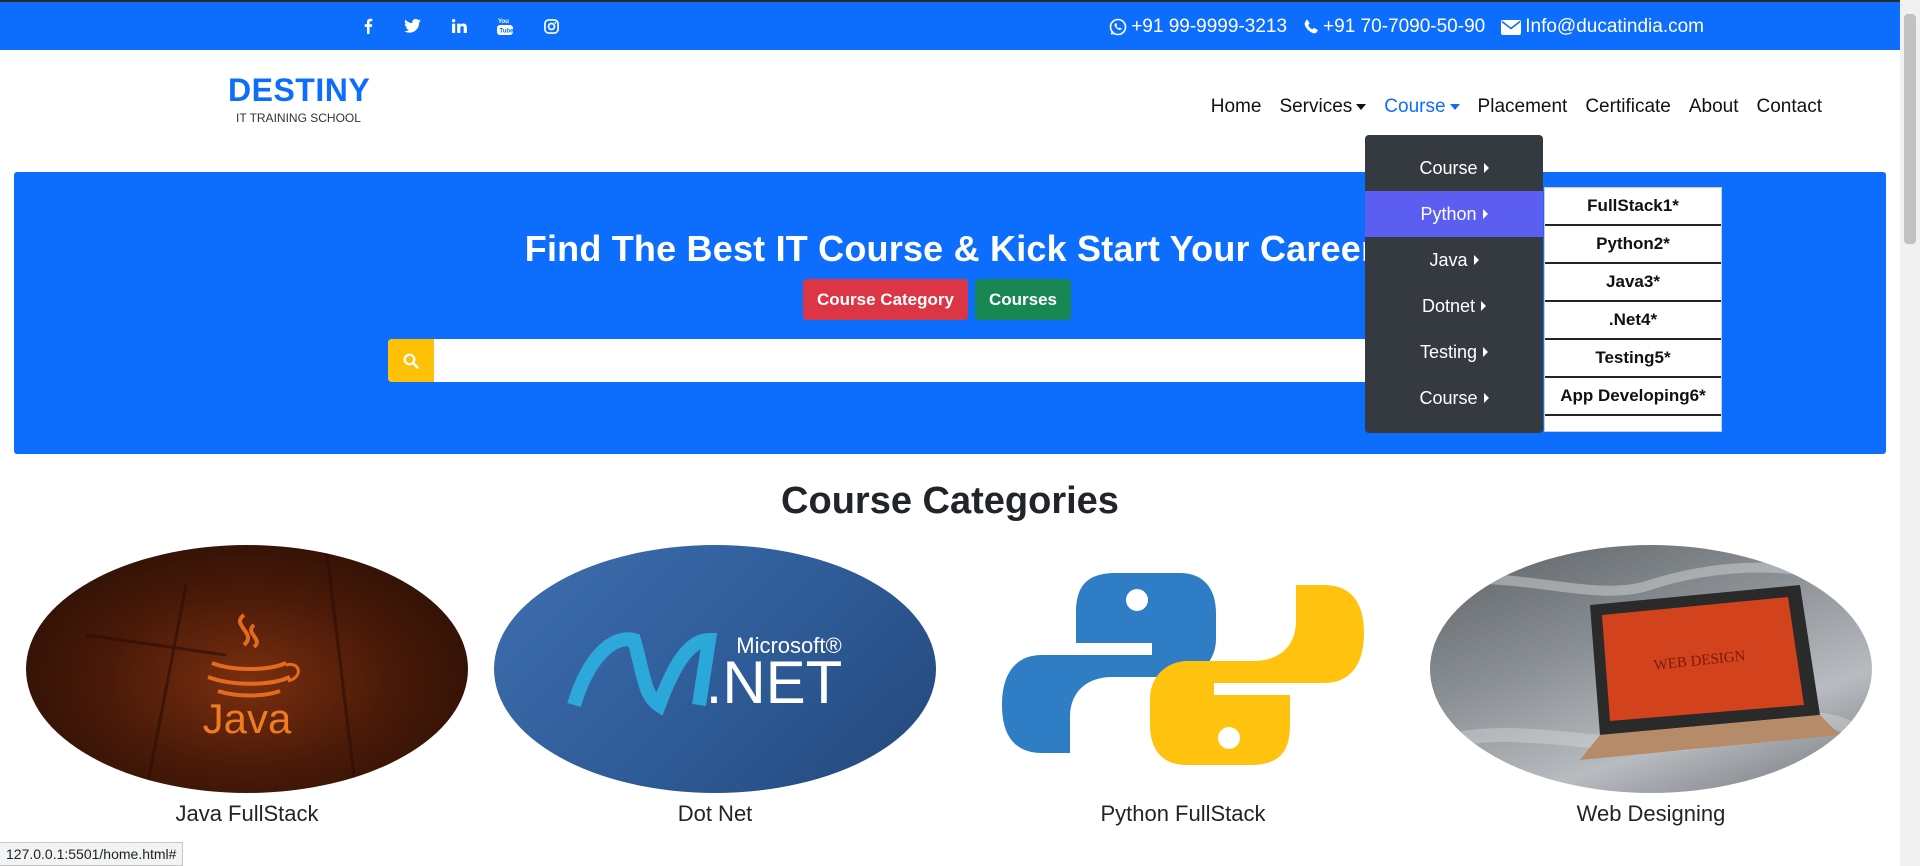 Image resolution: width=1920 pixels, height=866 pixels. What do you see at coordinates (1183, 669) in the screenshot?
I see `python-logo-image` at bounding box center [1183, 669].